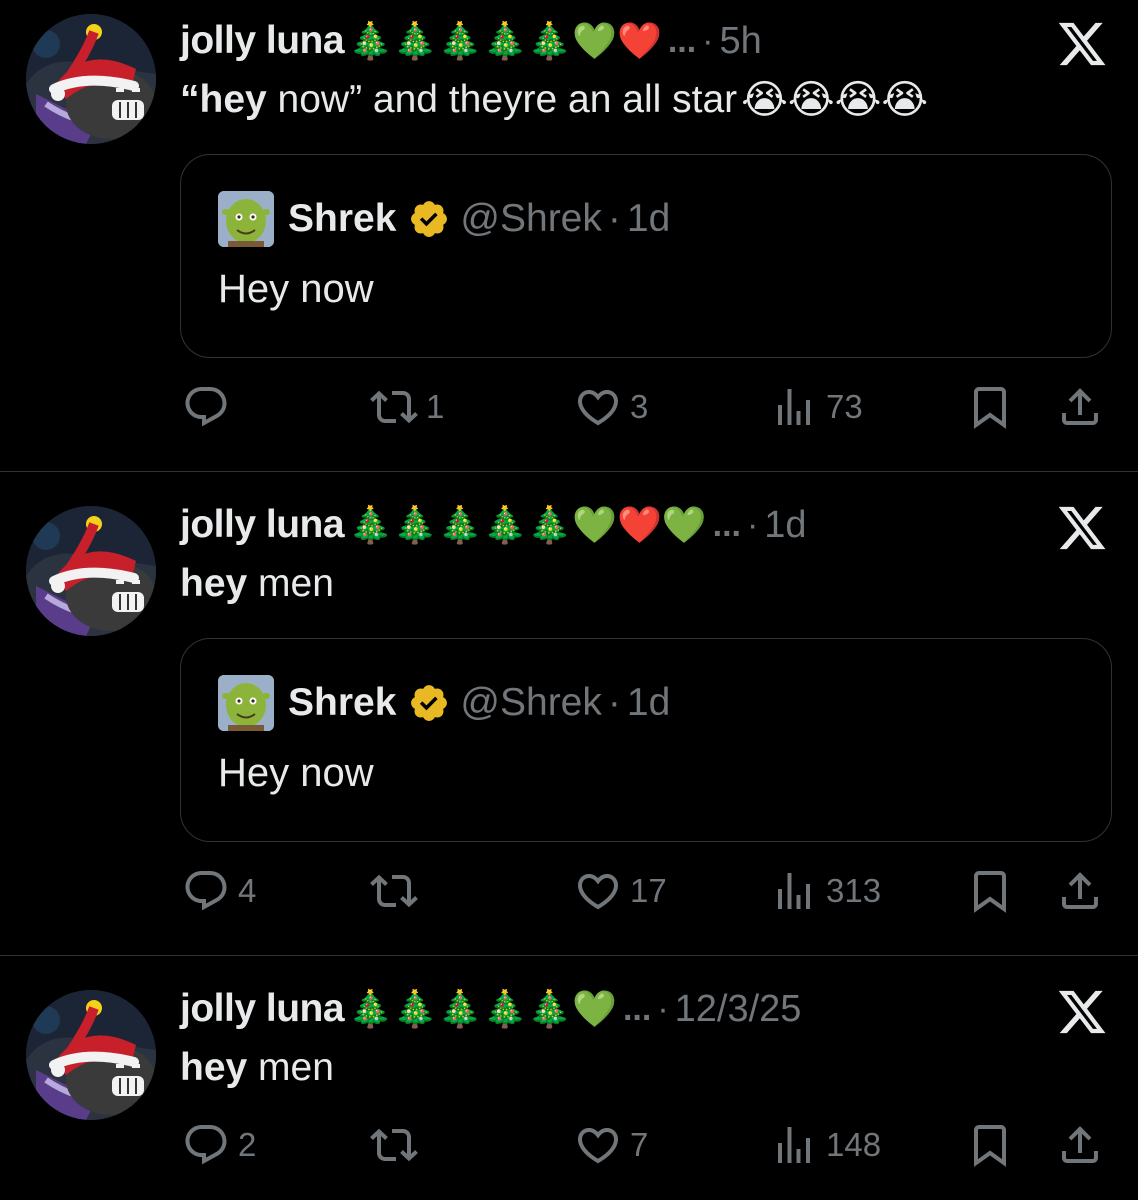  Describe the element at coordinates (505, 41) in the screenshot. I see `name-emojis: 🎄🎄🎄🎄🎄💚❤️` at that location.